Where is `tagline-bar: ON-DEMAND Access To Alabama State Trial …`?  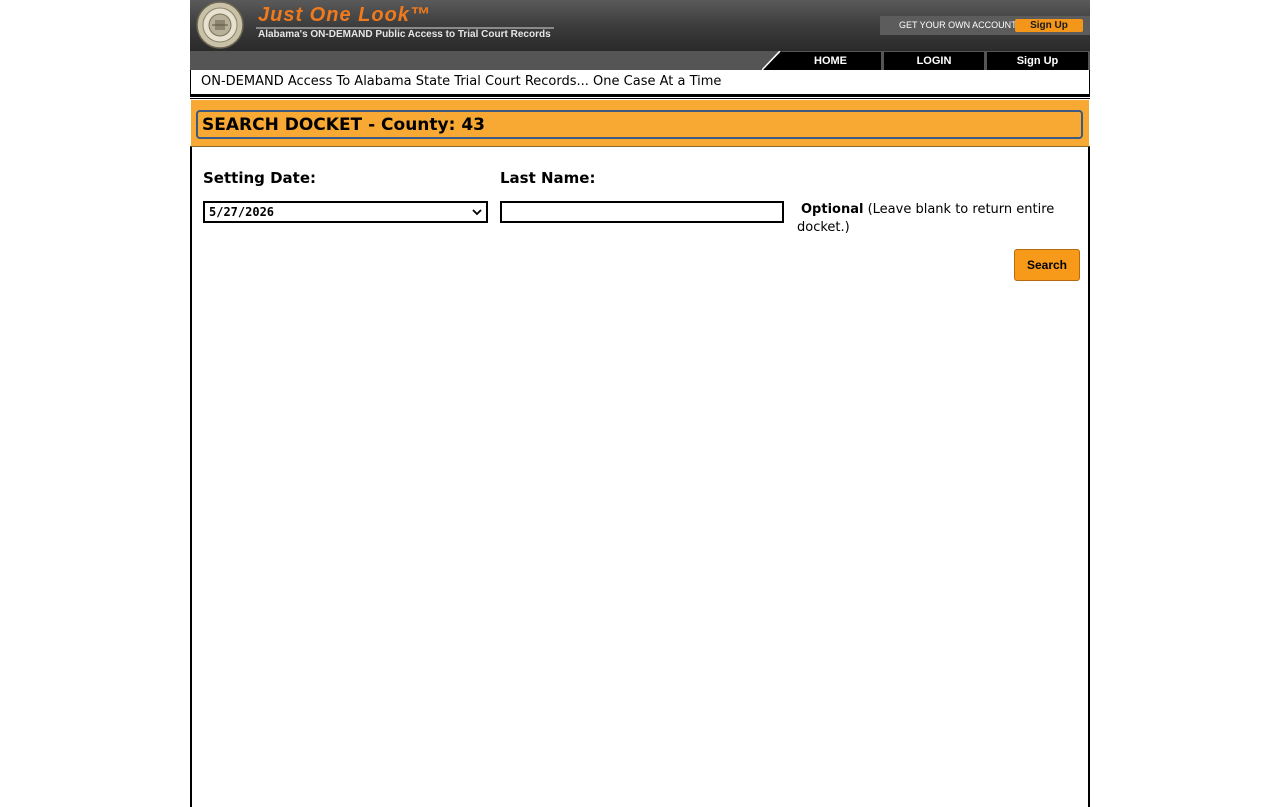
tagline-bar: ON-DEMAND Access To Alabama State Trial … is located at coordinates (640, 82).